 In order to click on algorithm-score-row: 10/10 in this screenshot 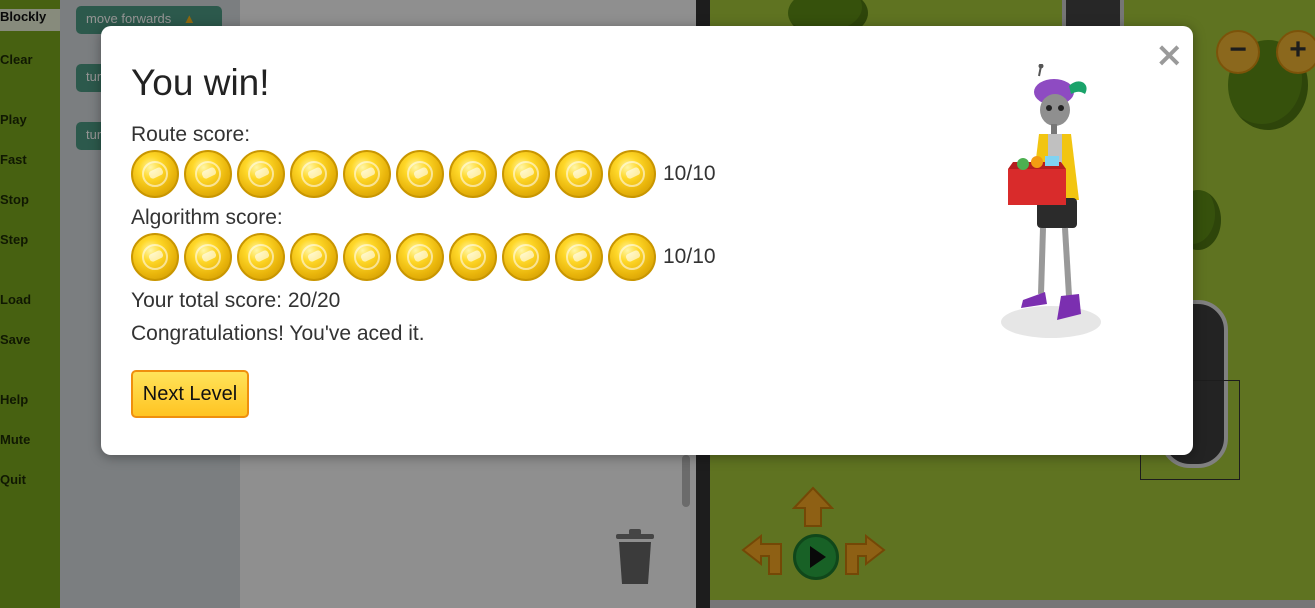, I will do `click(423, 257)`.